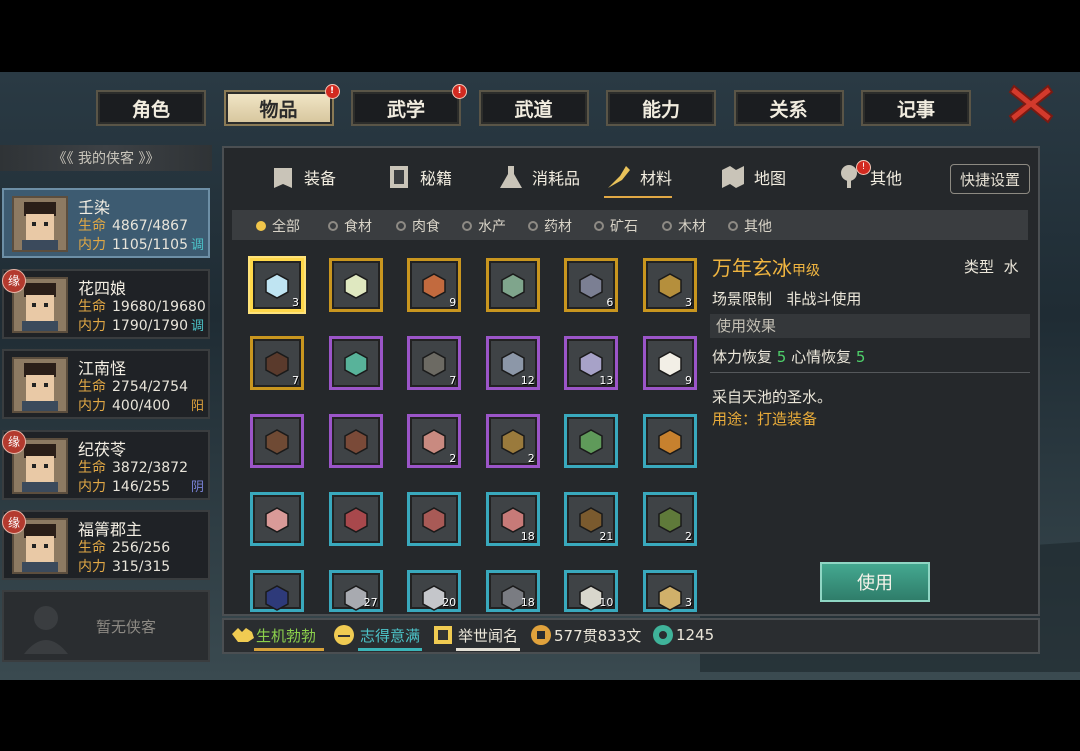  I want to click on subtab-5: 其他!, so click(868, 177).